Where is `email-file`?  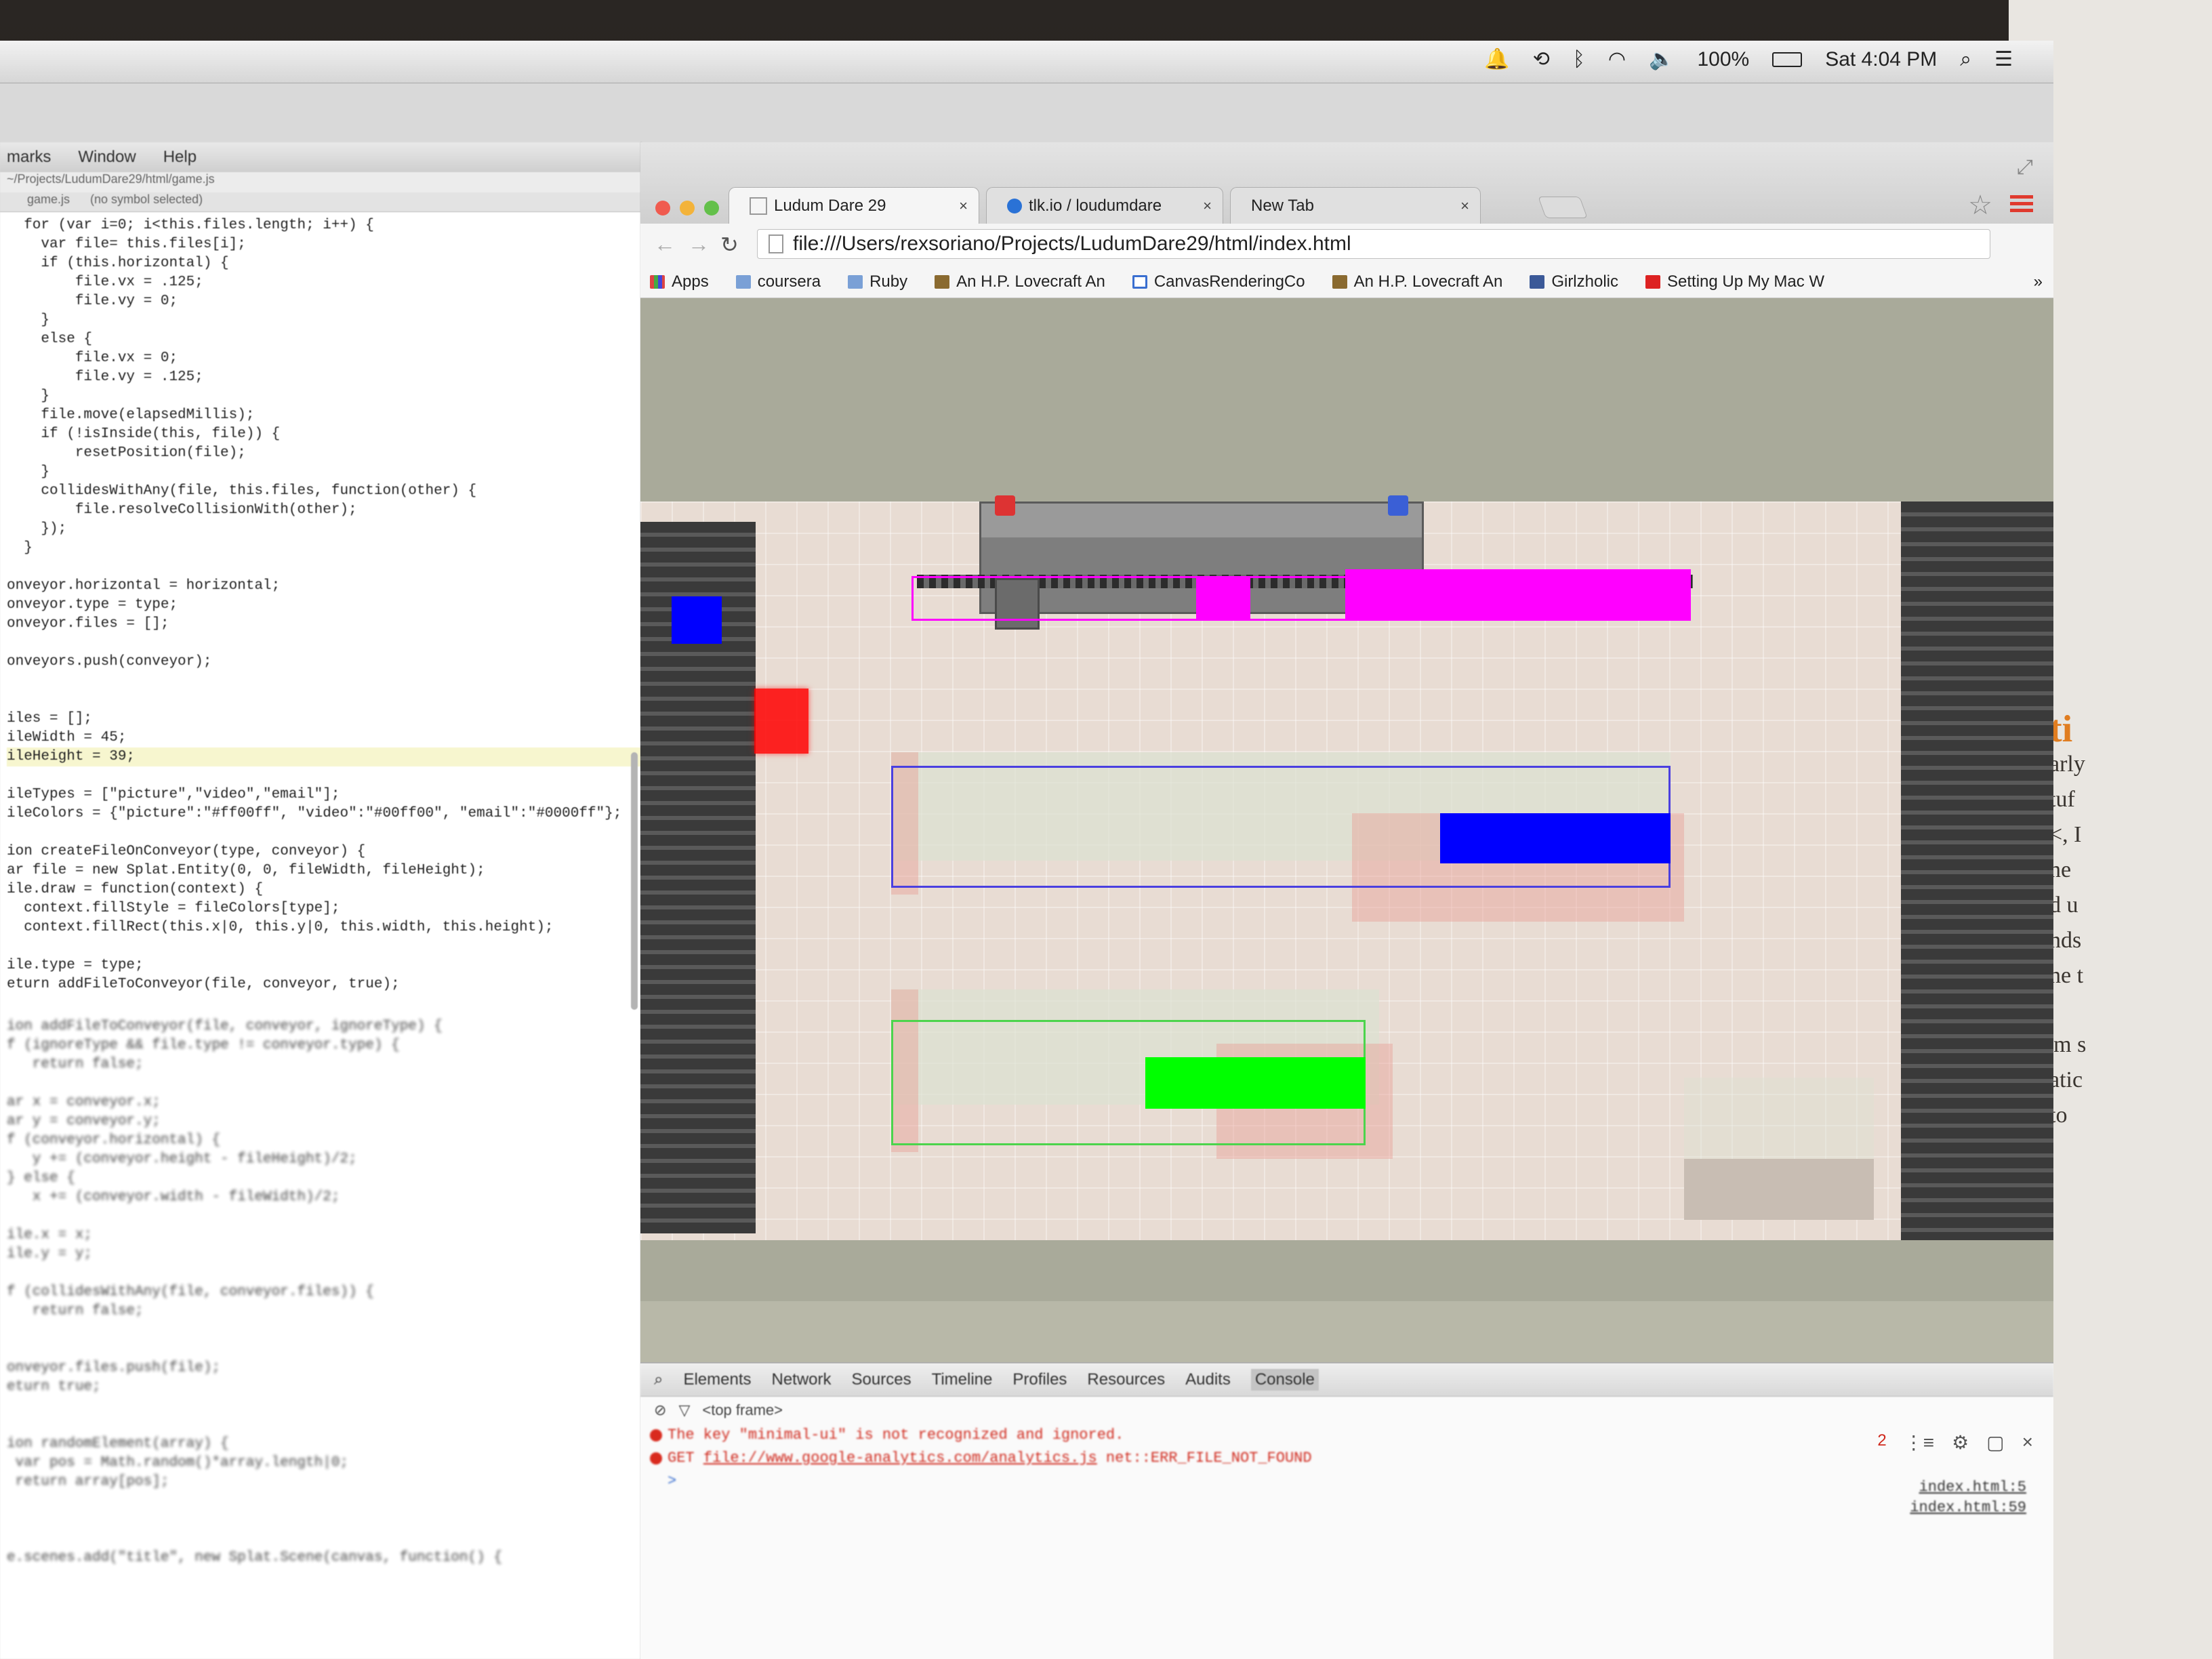
email-file is located at coordinates (1555, 838).